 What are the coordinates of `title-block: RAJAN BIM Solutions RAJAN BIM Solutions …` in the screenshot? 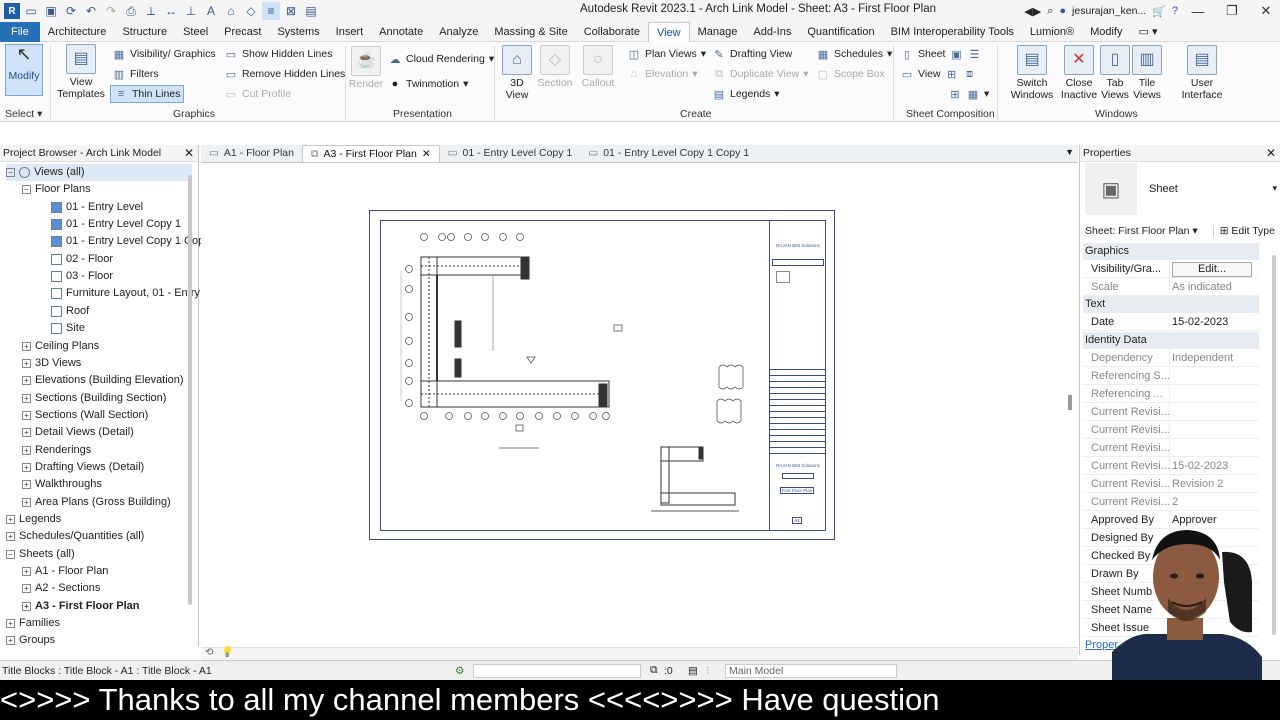 It's located at (797, 375).